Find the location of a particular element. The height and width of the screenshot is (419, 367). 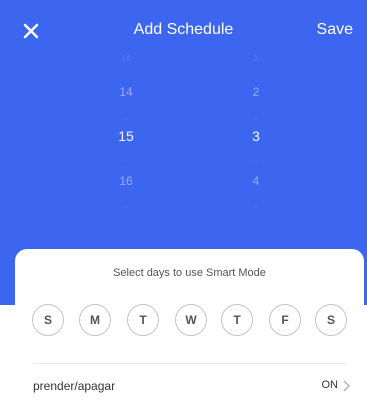

hour-option-faint: 14 is located at coordinates (126, 58).